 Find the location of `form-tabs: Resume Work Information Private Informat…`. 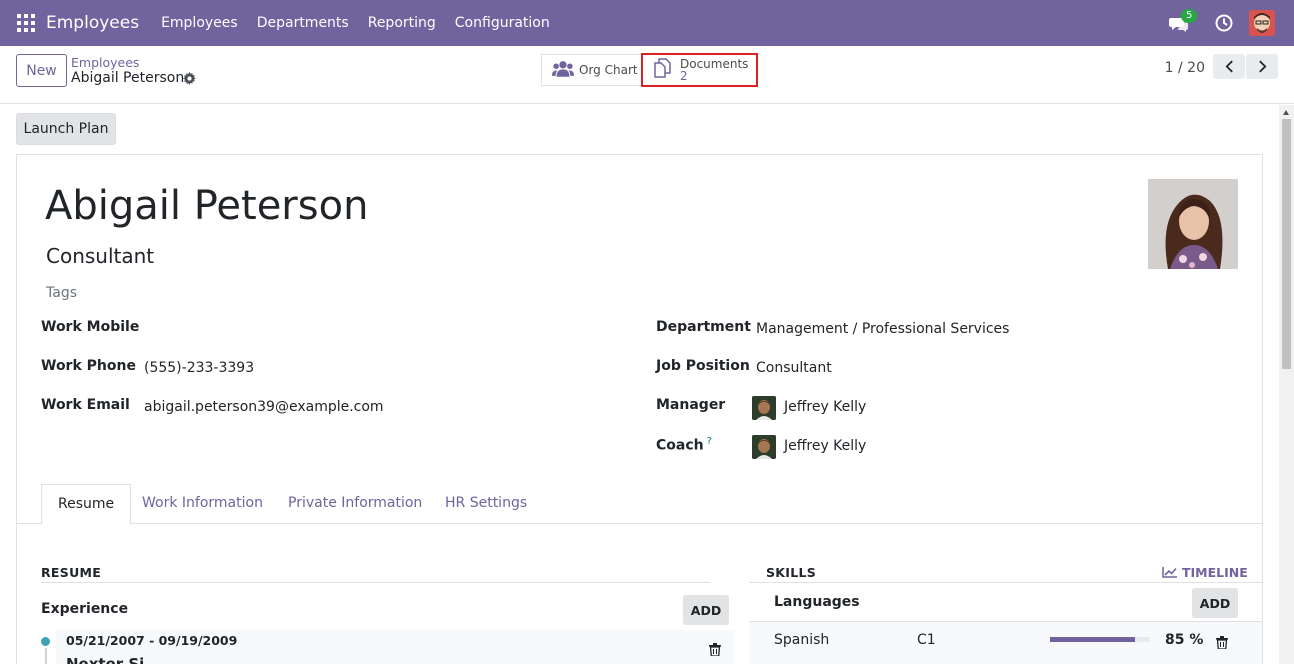

form-tabs: Resume Work Information Private Informat… is located at coordinates (639, 504).